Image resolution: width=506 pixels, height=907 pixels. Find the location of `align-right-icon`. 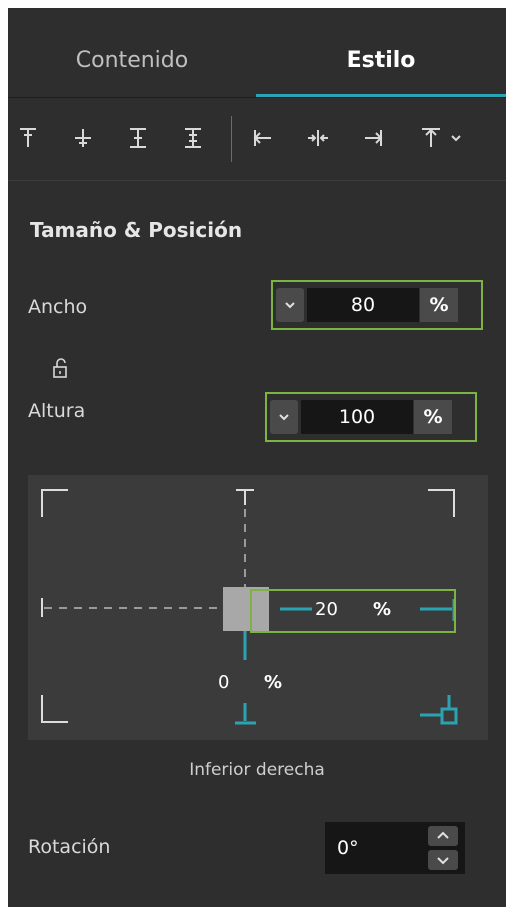

align-right-icon is located at coordinates (373, 138).